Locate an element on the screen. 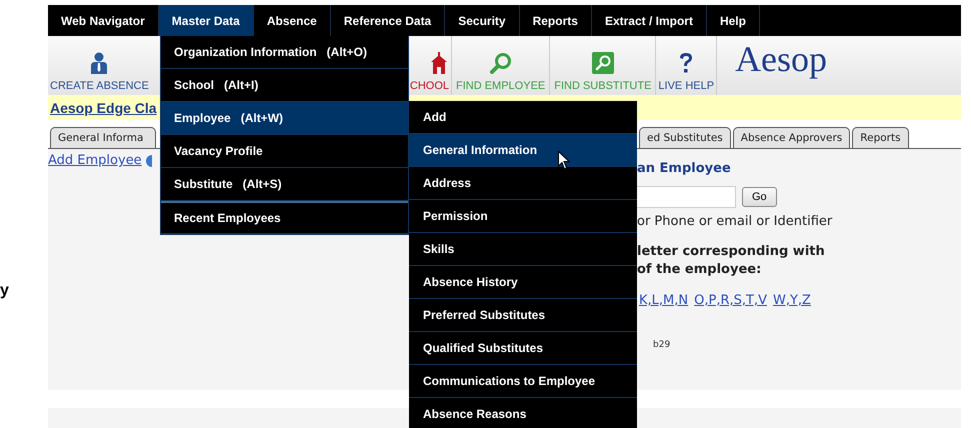 The image size is (971, 428). logo: Aesop is located at coordinates (781, 59).